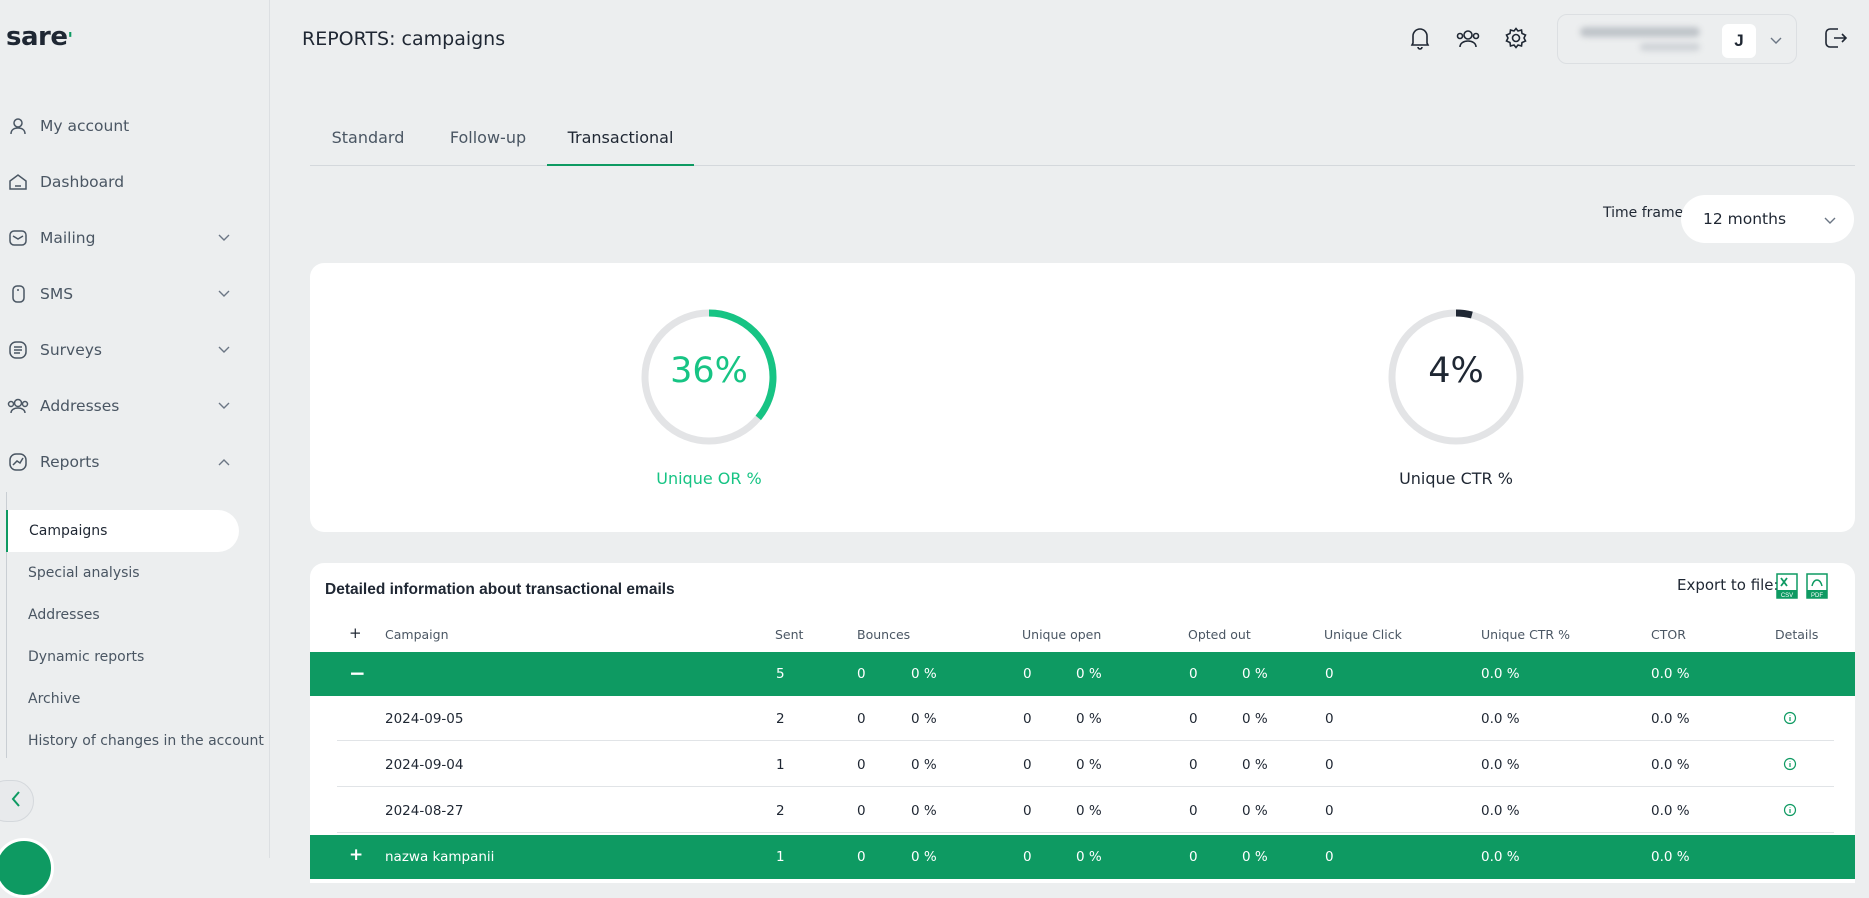 The width and height of the screenshot is (1869, 898). What do you see at coordinates (1640, 32) in the screenshot?
I see `user-email-redacted` at bounding box center [1640, 32].